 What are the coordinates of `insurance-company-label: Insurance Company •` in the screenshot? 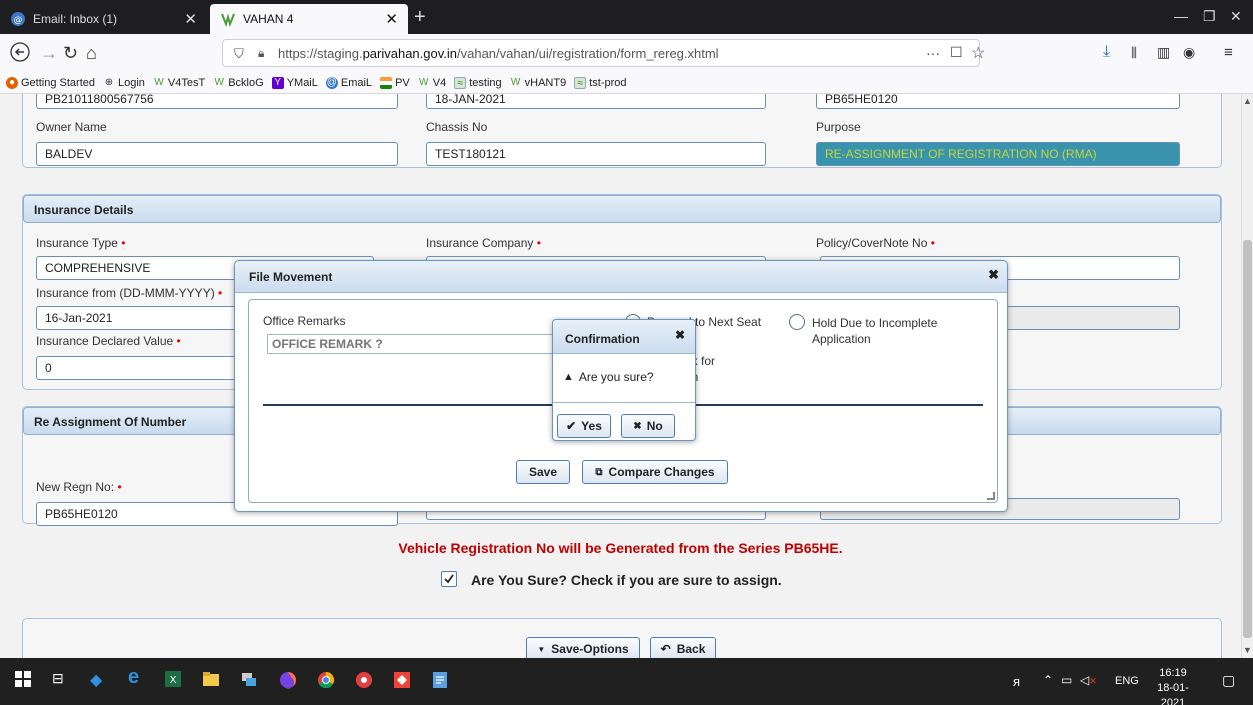 It's located at (483, 243).